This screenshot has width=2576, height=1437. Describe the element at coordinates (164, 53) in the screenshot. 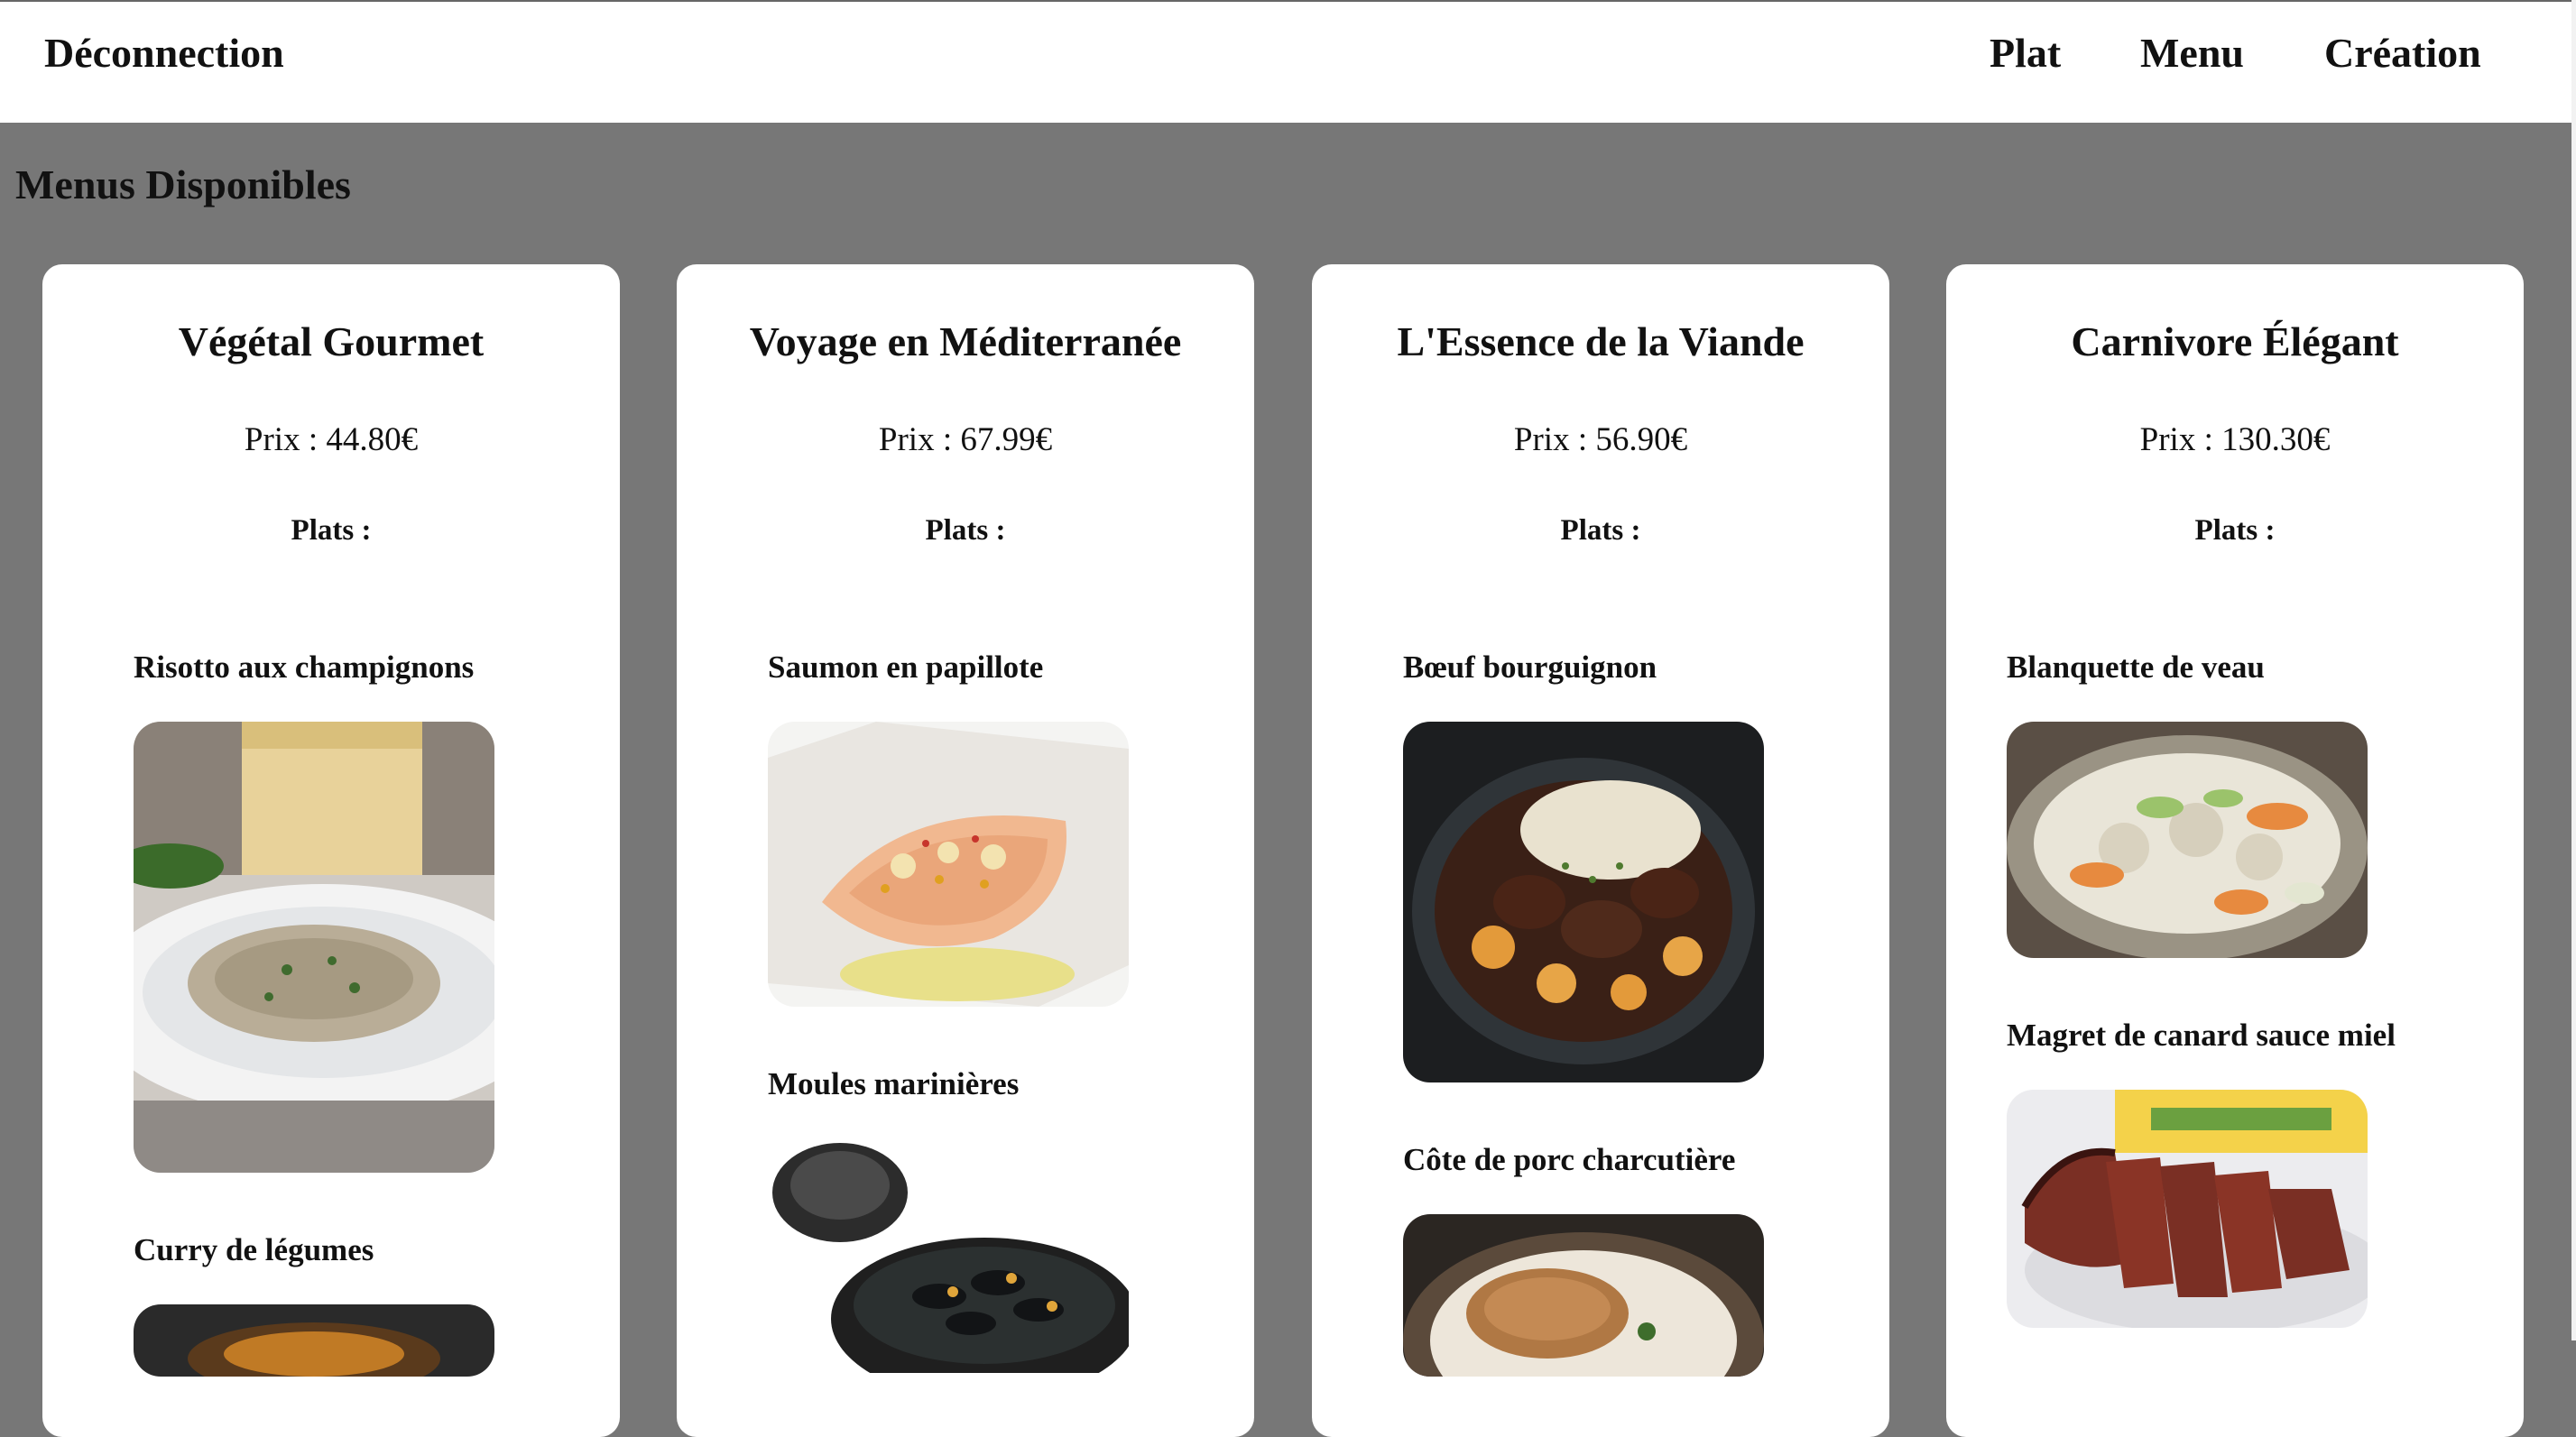

I see `logout-link: Déconnection` at that location.